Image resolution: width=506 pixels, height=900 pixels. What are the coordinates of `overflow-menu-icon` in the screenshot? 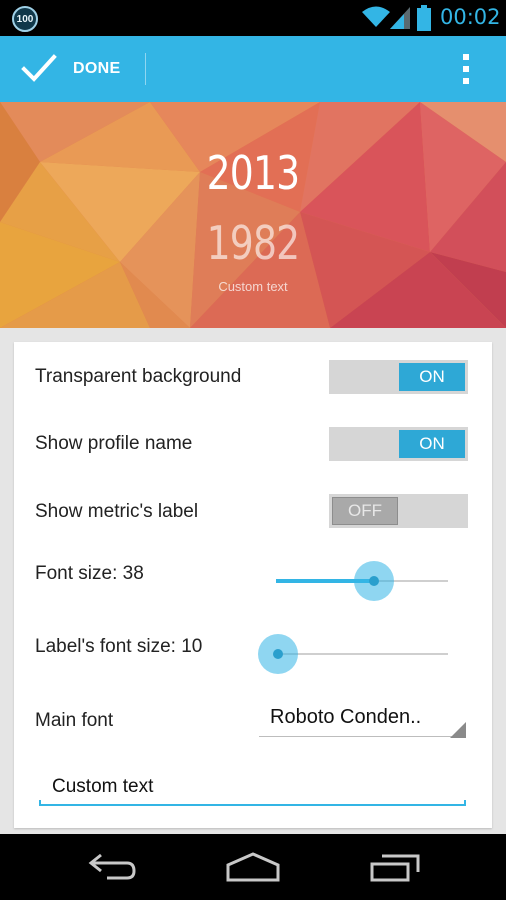 It's located at (466, 69).